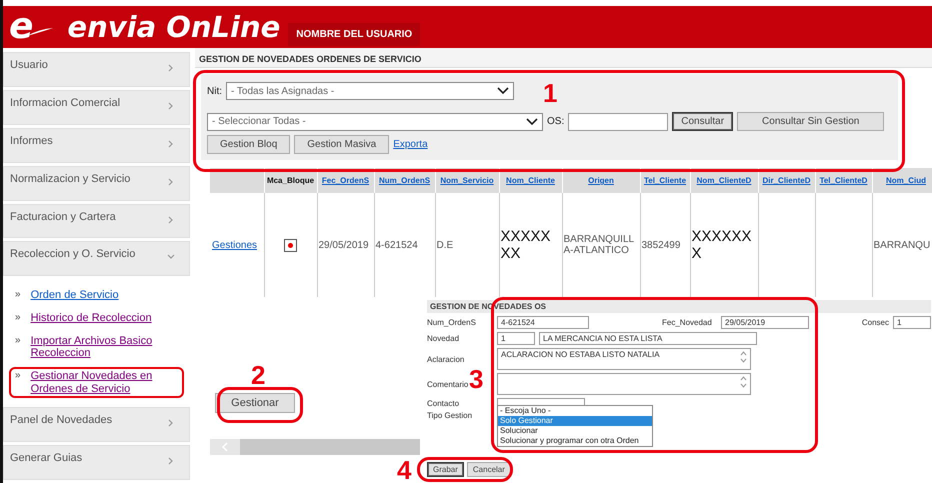 The width and height of the screenshot is (932, 483). I want to click on sidebar-item: Generar Guias, so click(96, 462).